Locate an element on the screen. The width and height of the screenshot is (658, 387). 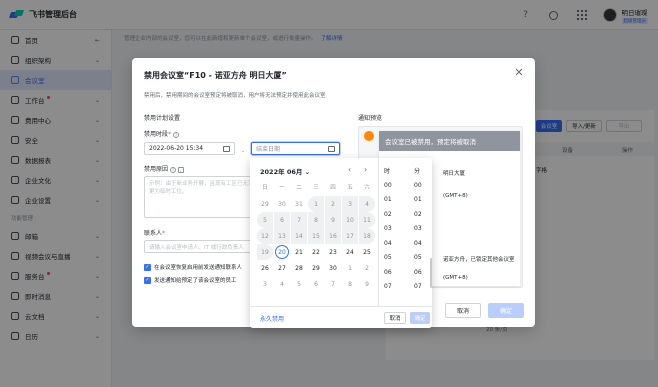
calendar-day: 25 is located at coordinates (367, 252).